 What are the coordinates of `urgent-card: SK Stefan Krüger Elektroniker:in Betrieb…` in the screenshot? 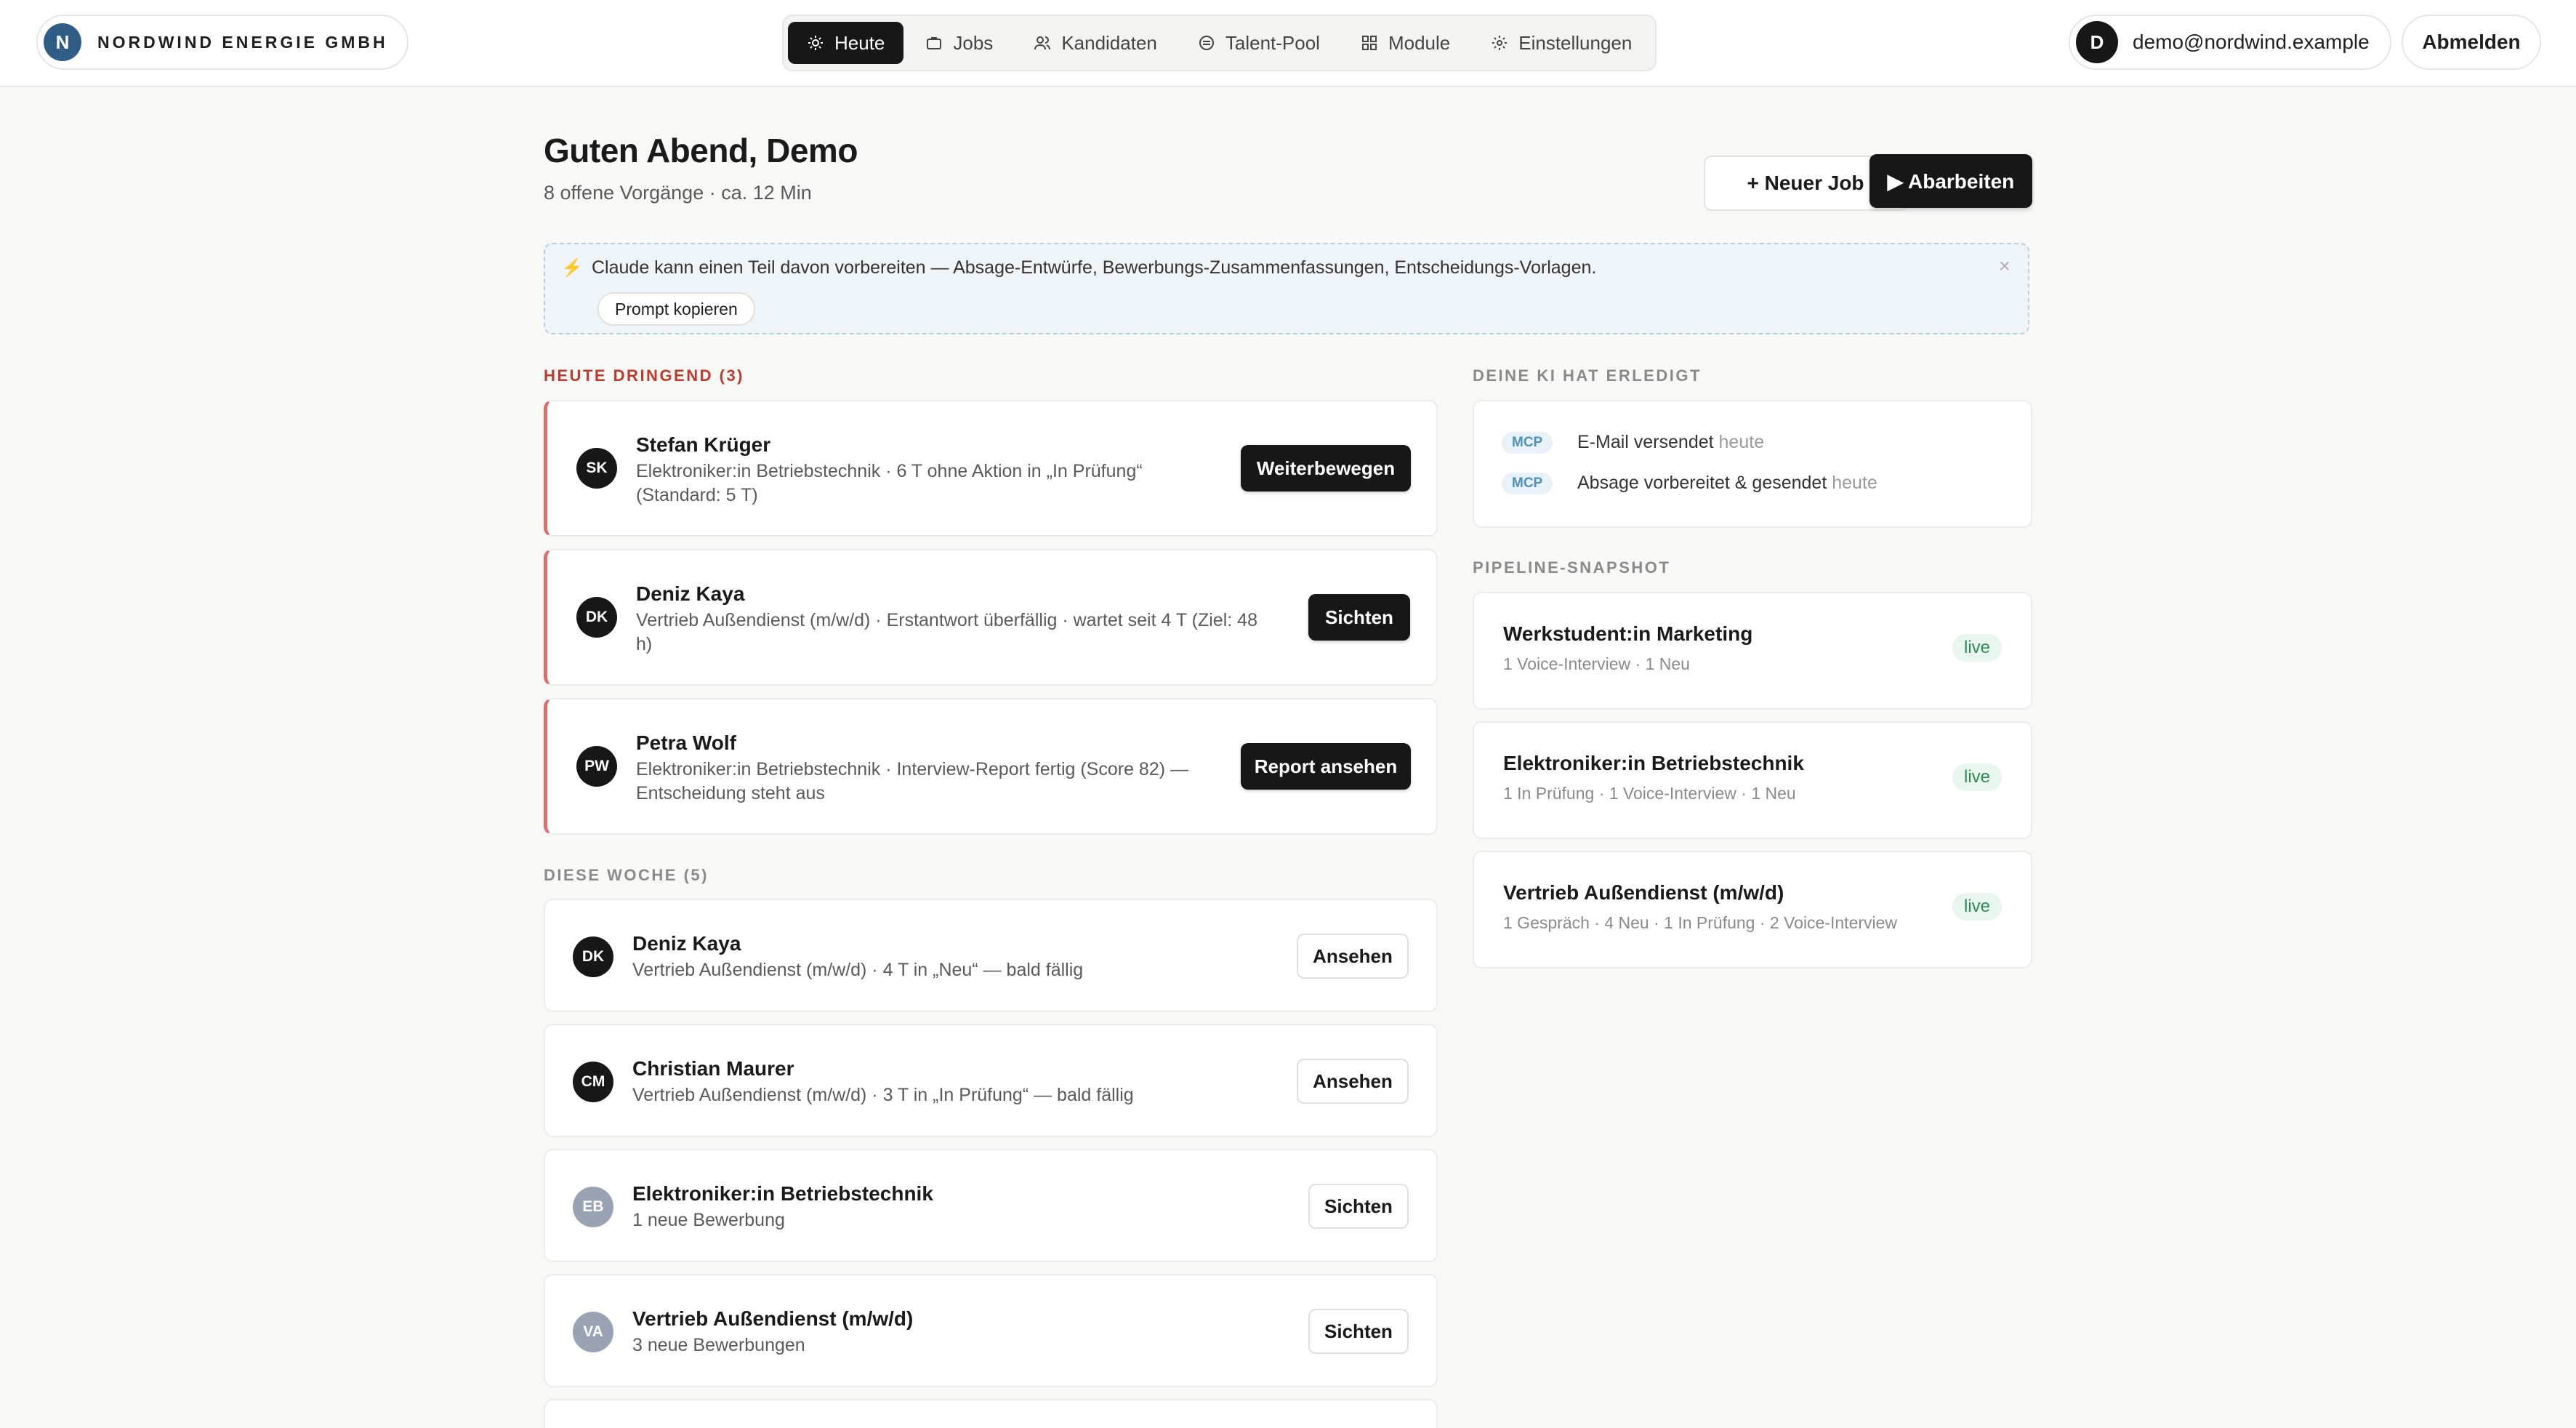 It's located at (991, 469).